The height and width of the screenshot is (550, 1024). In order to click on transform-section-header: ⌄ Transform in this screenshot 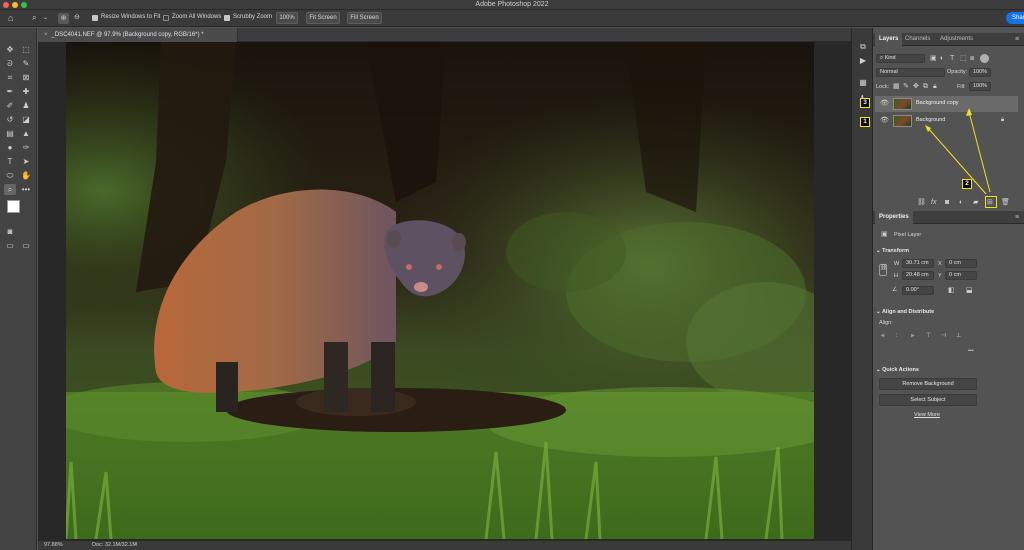, I will do `click(892, 251)`.